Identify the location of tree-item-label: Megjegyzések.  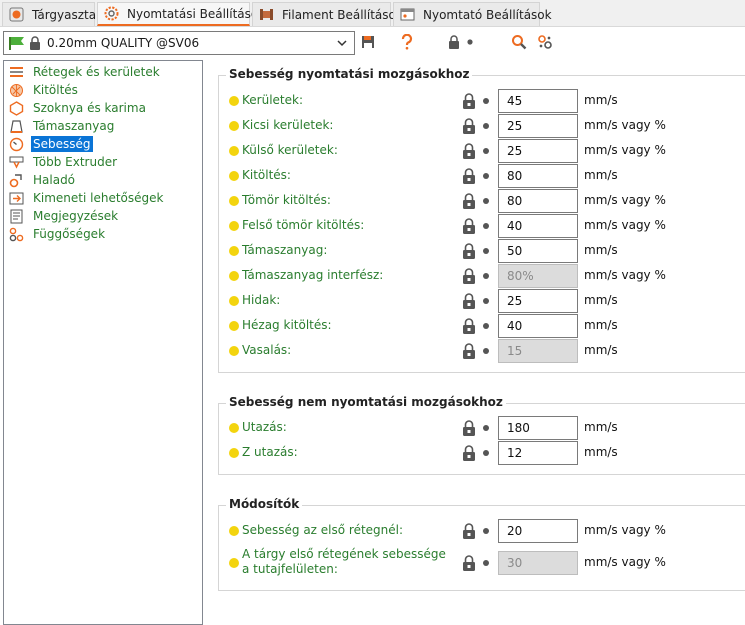
(76, 216).